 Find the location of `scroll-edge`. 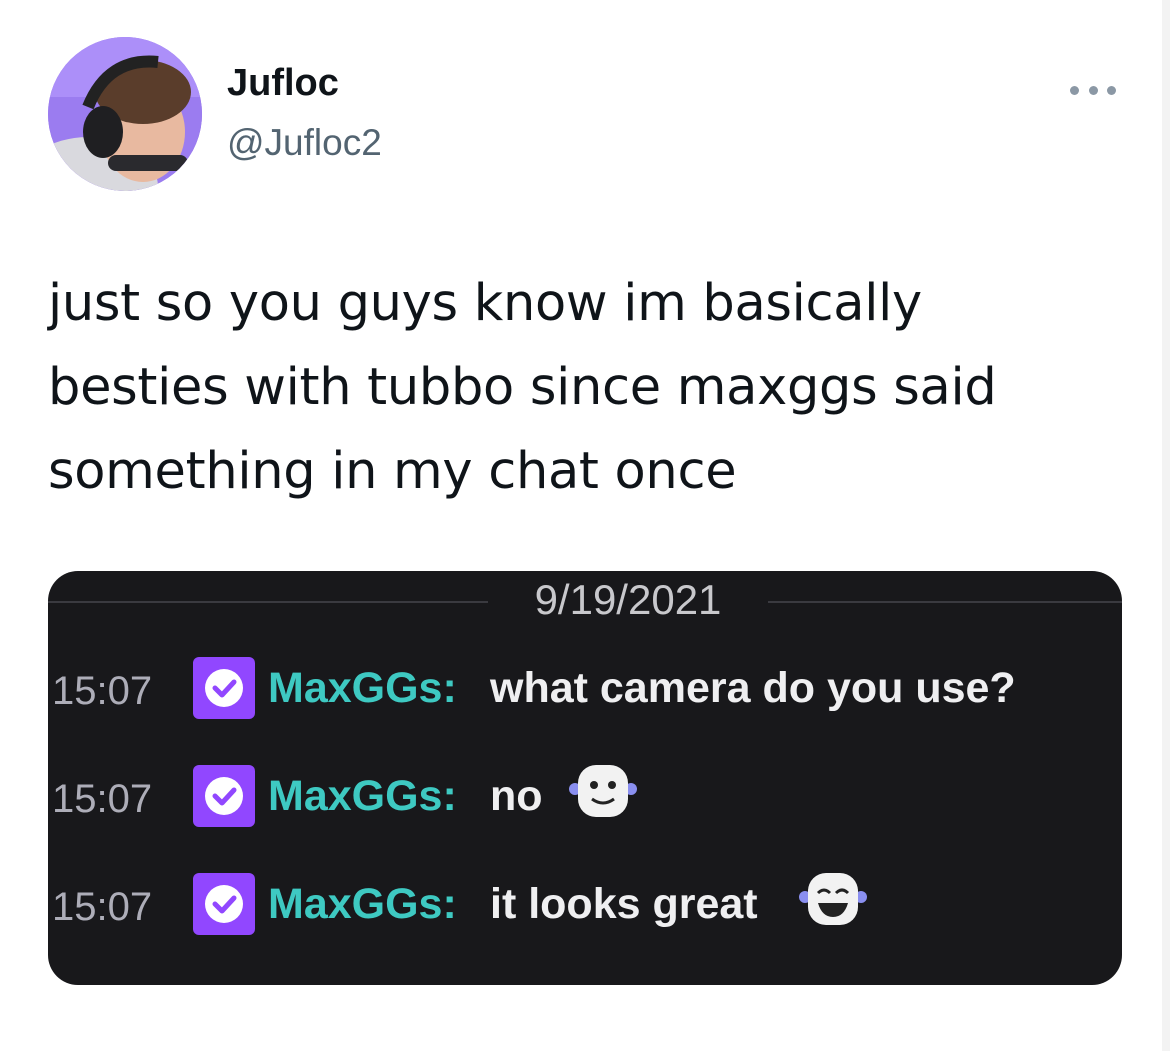

scroll-edge is located at coordinates (1166, 525).